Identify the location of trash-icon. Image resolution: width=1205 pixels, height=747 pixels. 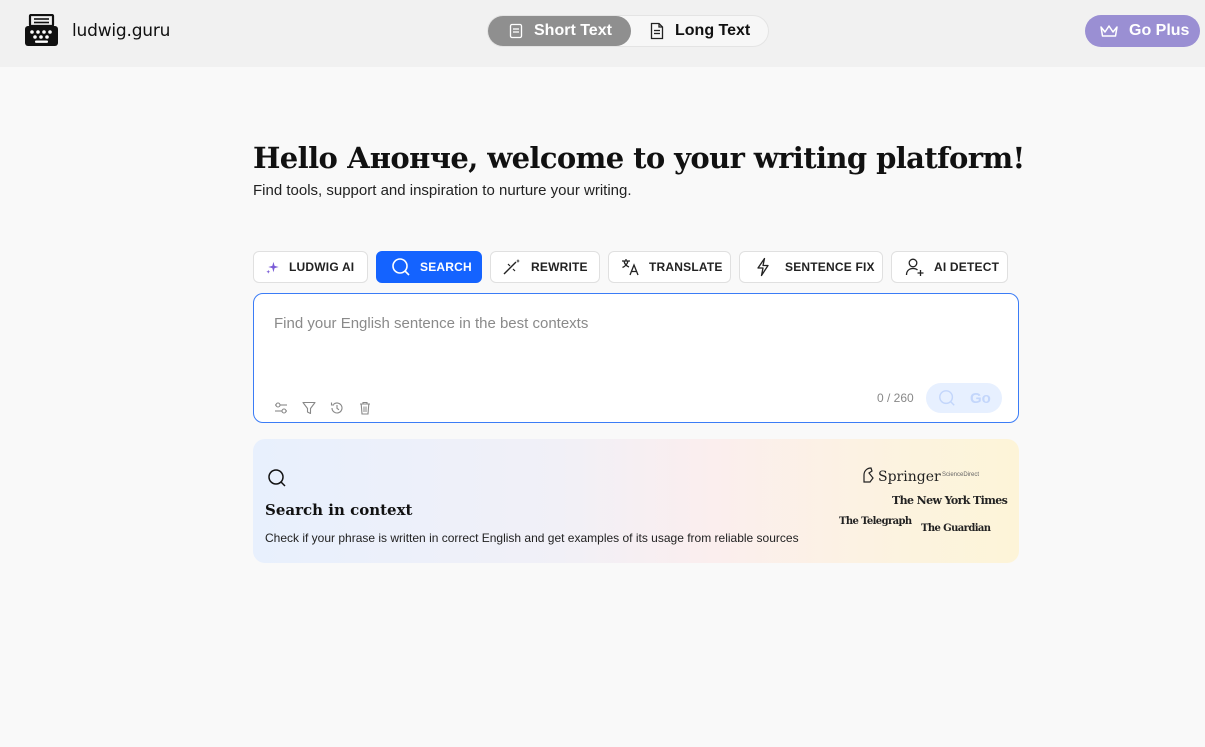
(365, 408).